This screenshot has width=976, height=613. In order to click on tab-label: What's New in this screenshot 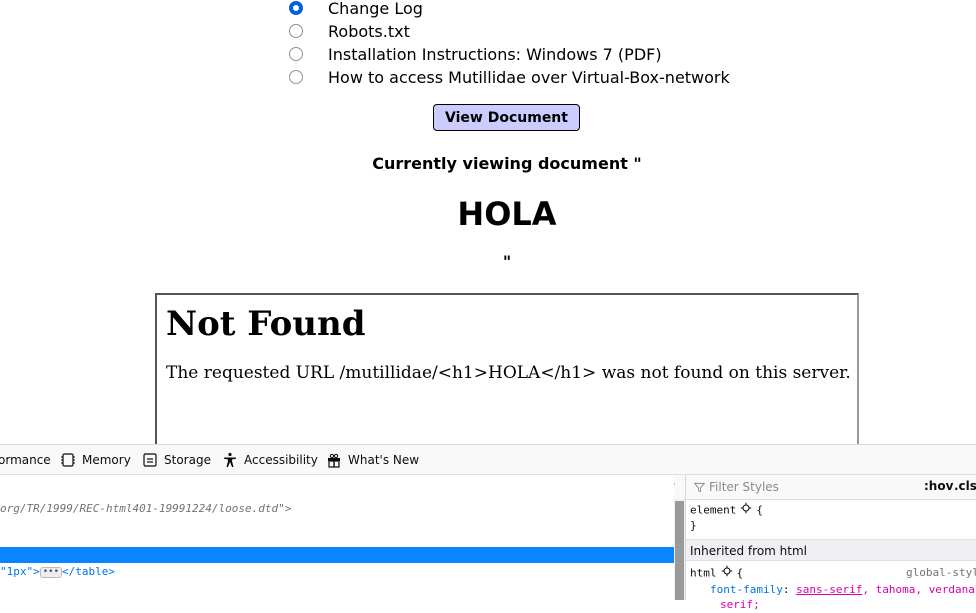, I will do `click(384, 459)`.